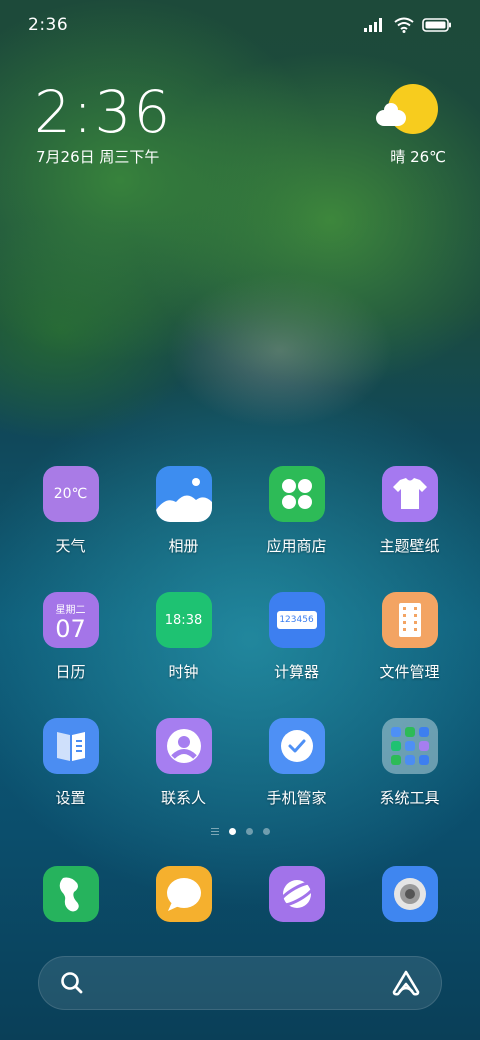 This screenshot has height=1040, width=480. I want to click on search-bar, so click(240, 983).